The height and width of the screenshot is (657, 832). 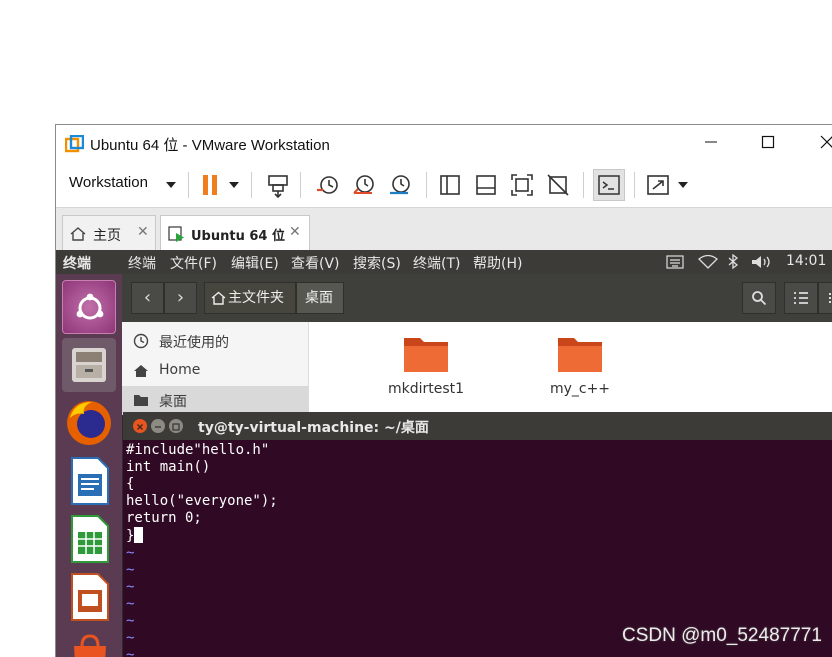 I want to click on fit-guest-icon, so click(x=522, y=185).